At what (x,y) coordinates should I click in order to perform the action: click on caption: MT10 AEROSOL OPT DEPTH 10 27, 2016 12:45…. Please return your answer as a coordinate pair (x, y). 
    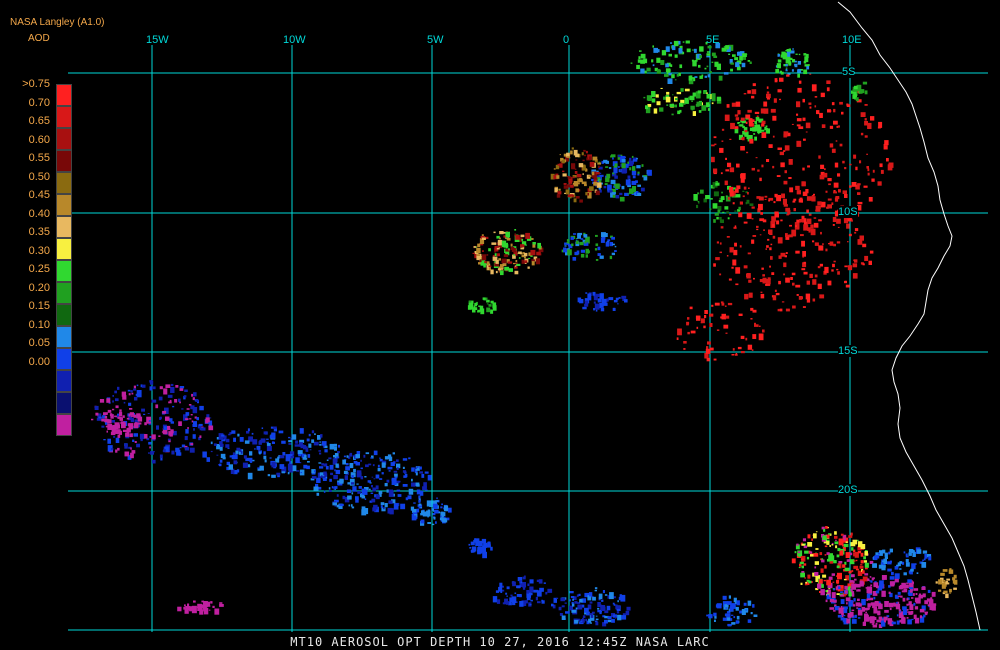
    Looking at the image, I should click on (500, 642).